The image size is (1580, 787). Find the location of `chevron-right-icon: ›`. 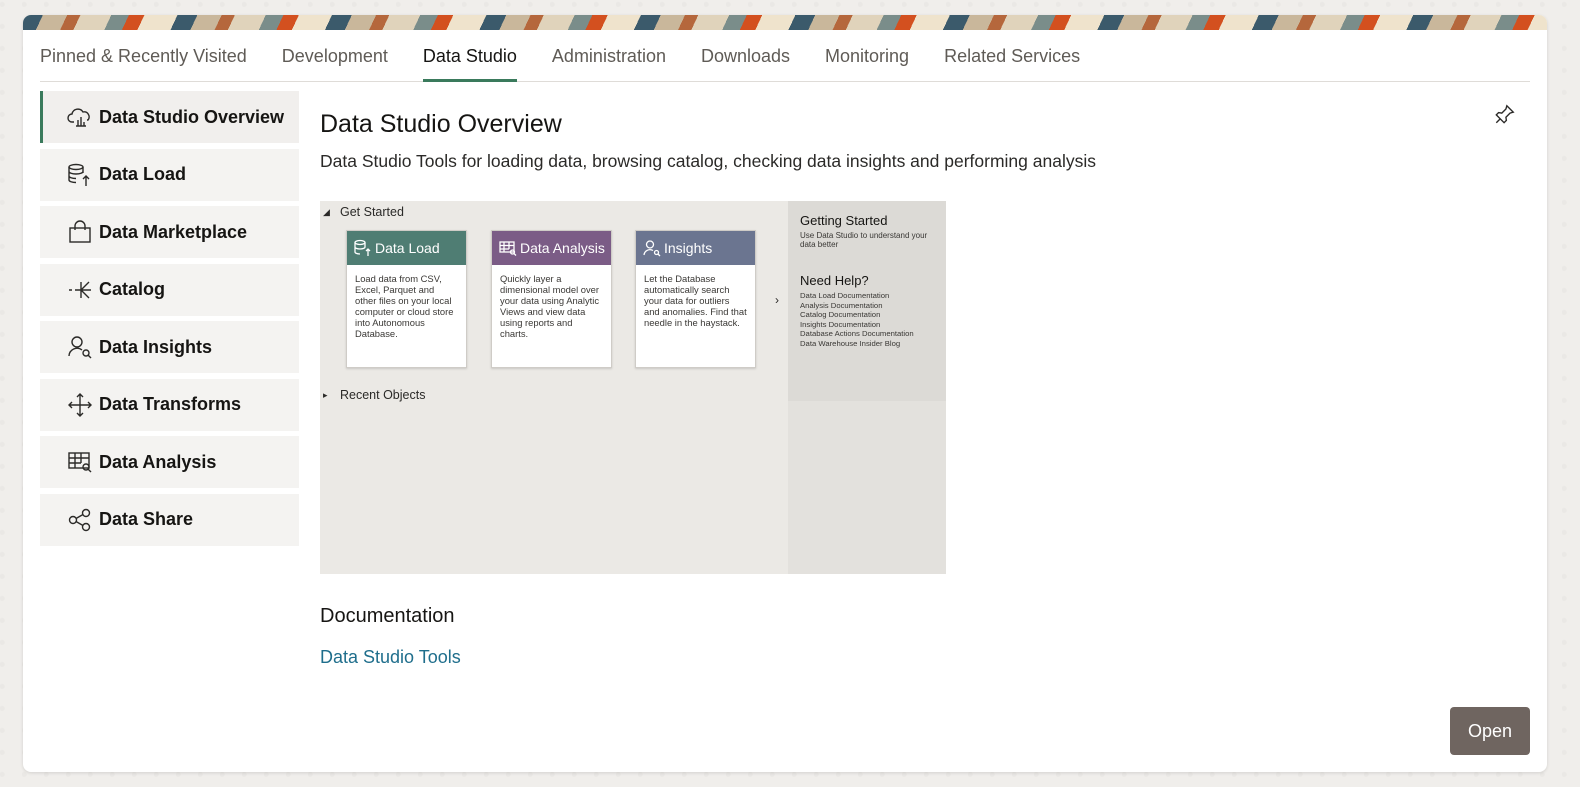

chevron-right-icon: › is located at coordinates (777, 300).